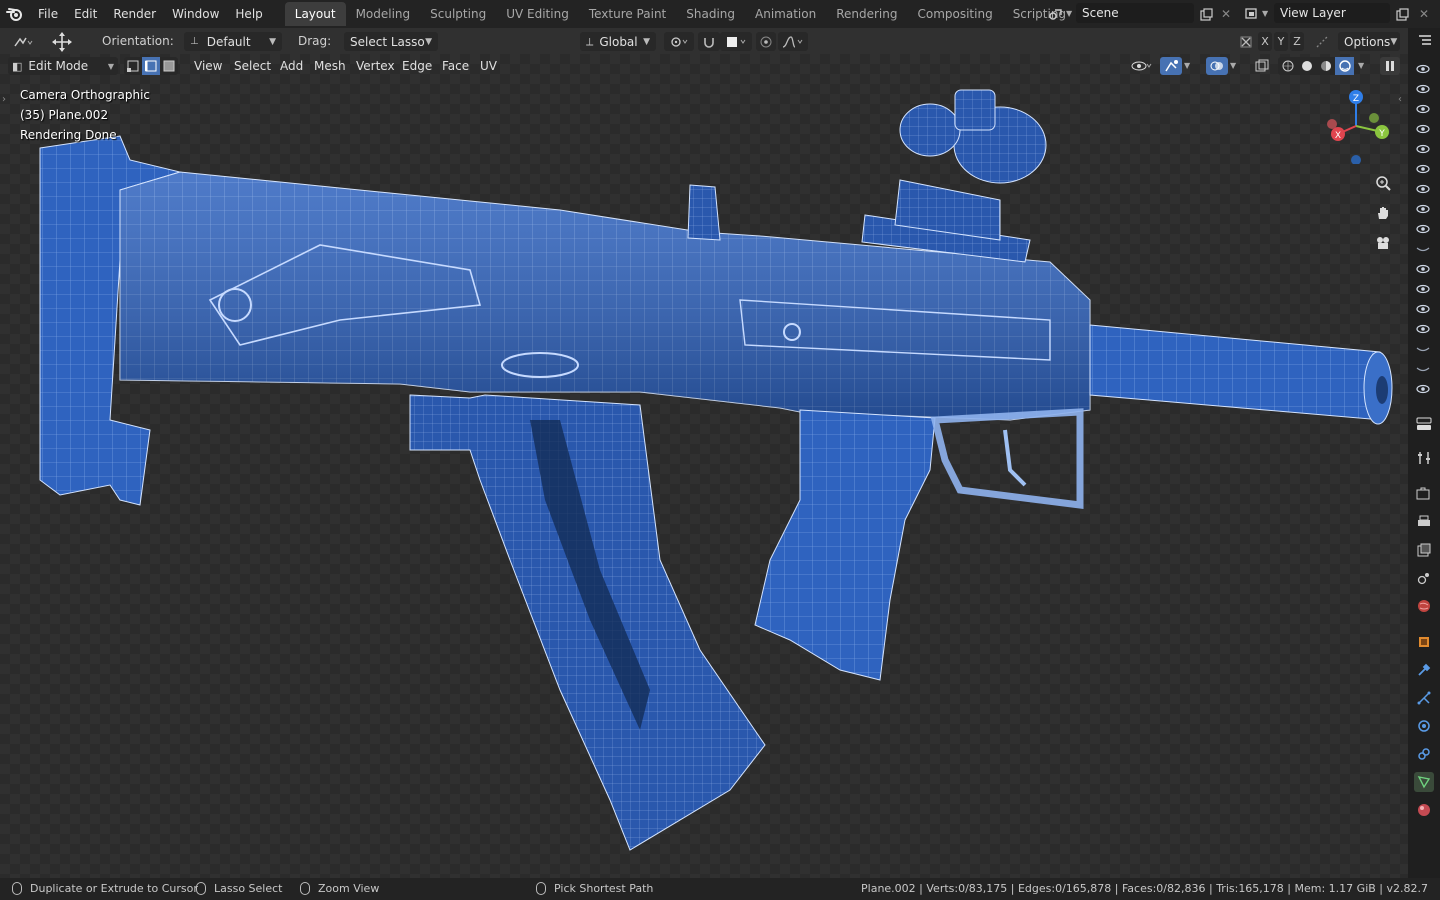 This screenshot has height=900, width=1440. What do you see at coordinates (1424, 670) in the screenshot?
I see `modifier-properties-icon` at bounding box center [1424, 670].